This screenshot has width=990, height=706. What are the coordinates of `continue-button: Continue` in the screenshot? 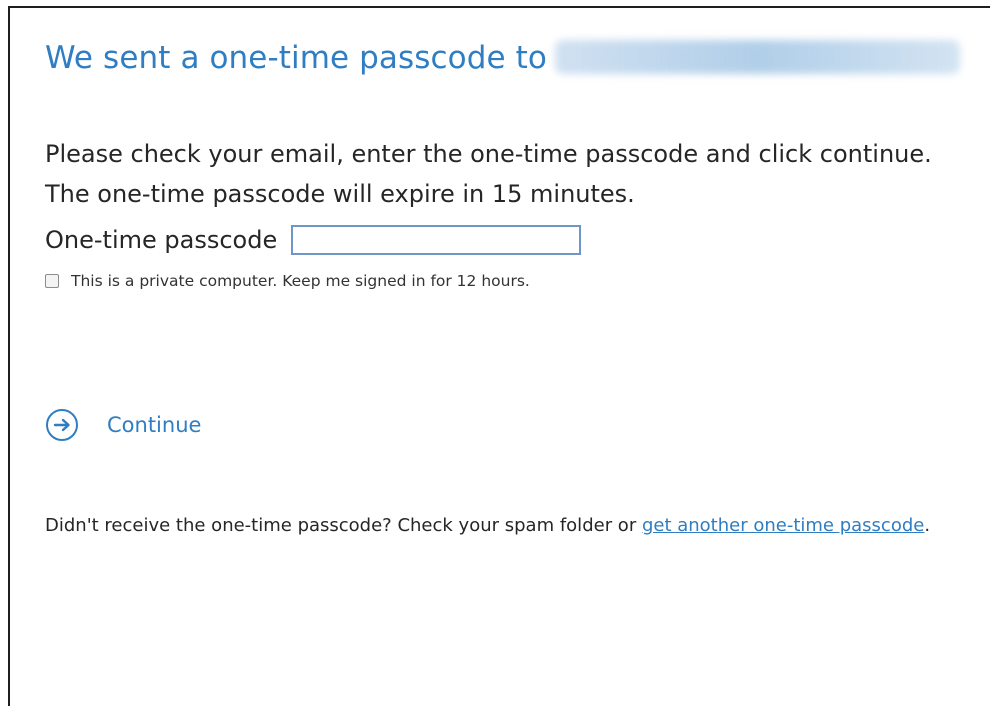 It's located at (123, 425).